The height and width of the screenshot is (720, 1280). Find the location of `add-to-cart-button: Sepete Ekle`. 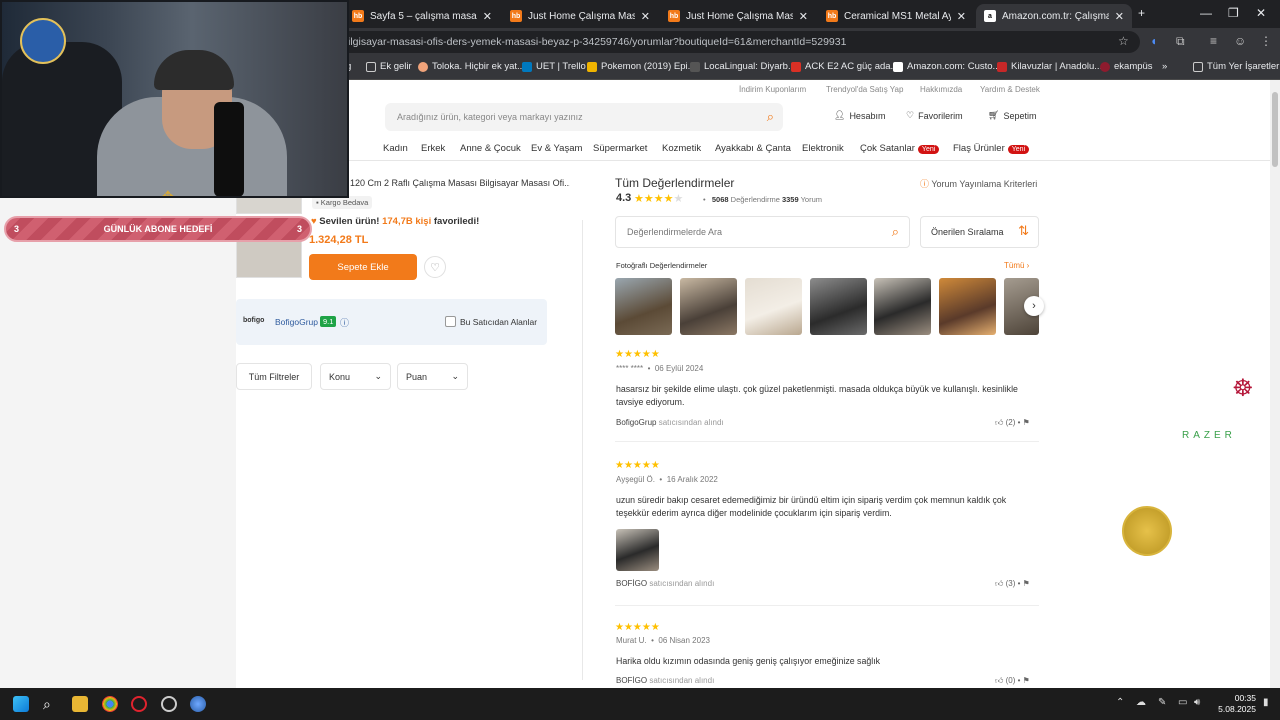

add-to-cart-button: Sepete Ekle is located at coordinates (363, 267).